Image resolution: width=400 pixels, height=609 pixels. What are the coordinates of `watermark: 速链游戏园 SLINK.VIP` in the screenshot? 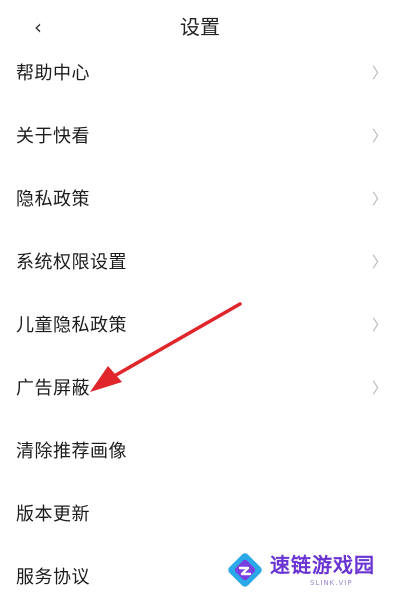 It's located at (307, 573).